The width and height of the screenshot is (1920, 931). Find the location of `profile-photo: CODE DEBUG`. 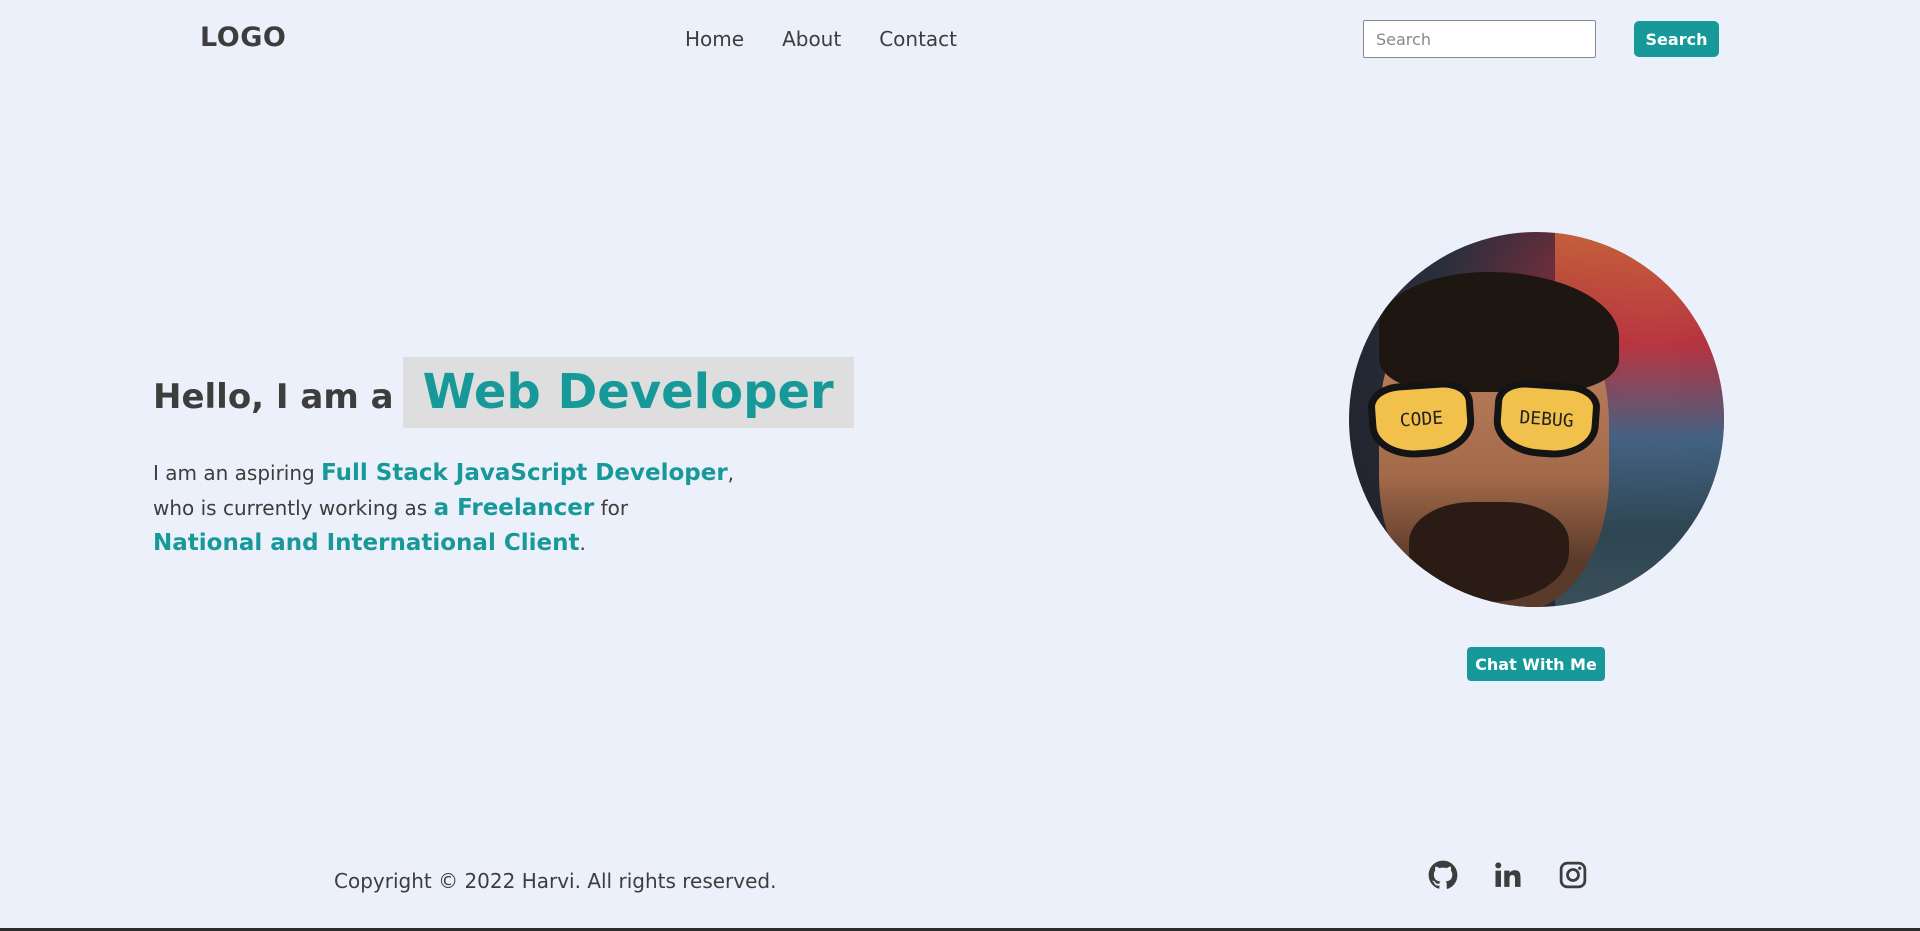

profile-photo: CODE DEBUG is located at coordinates (1536, 419).